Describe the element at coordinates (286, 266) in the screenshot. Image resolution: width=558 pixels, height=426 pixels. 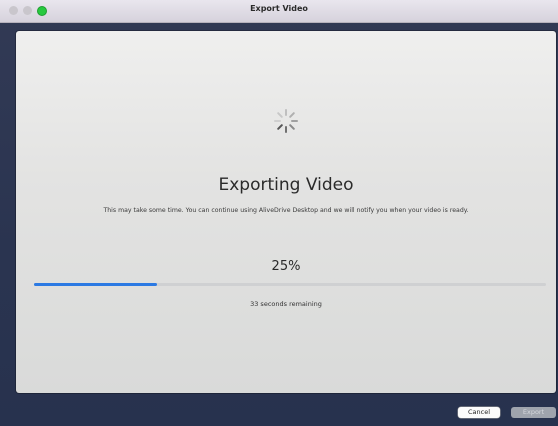
I see `progress-percent: 25%` at that location.